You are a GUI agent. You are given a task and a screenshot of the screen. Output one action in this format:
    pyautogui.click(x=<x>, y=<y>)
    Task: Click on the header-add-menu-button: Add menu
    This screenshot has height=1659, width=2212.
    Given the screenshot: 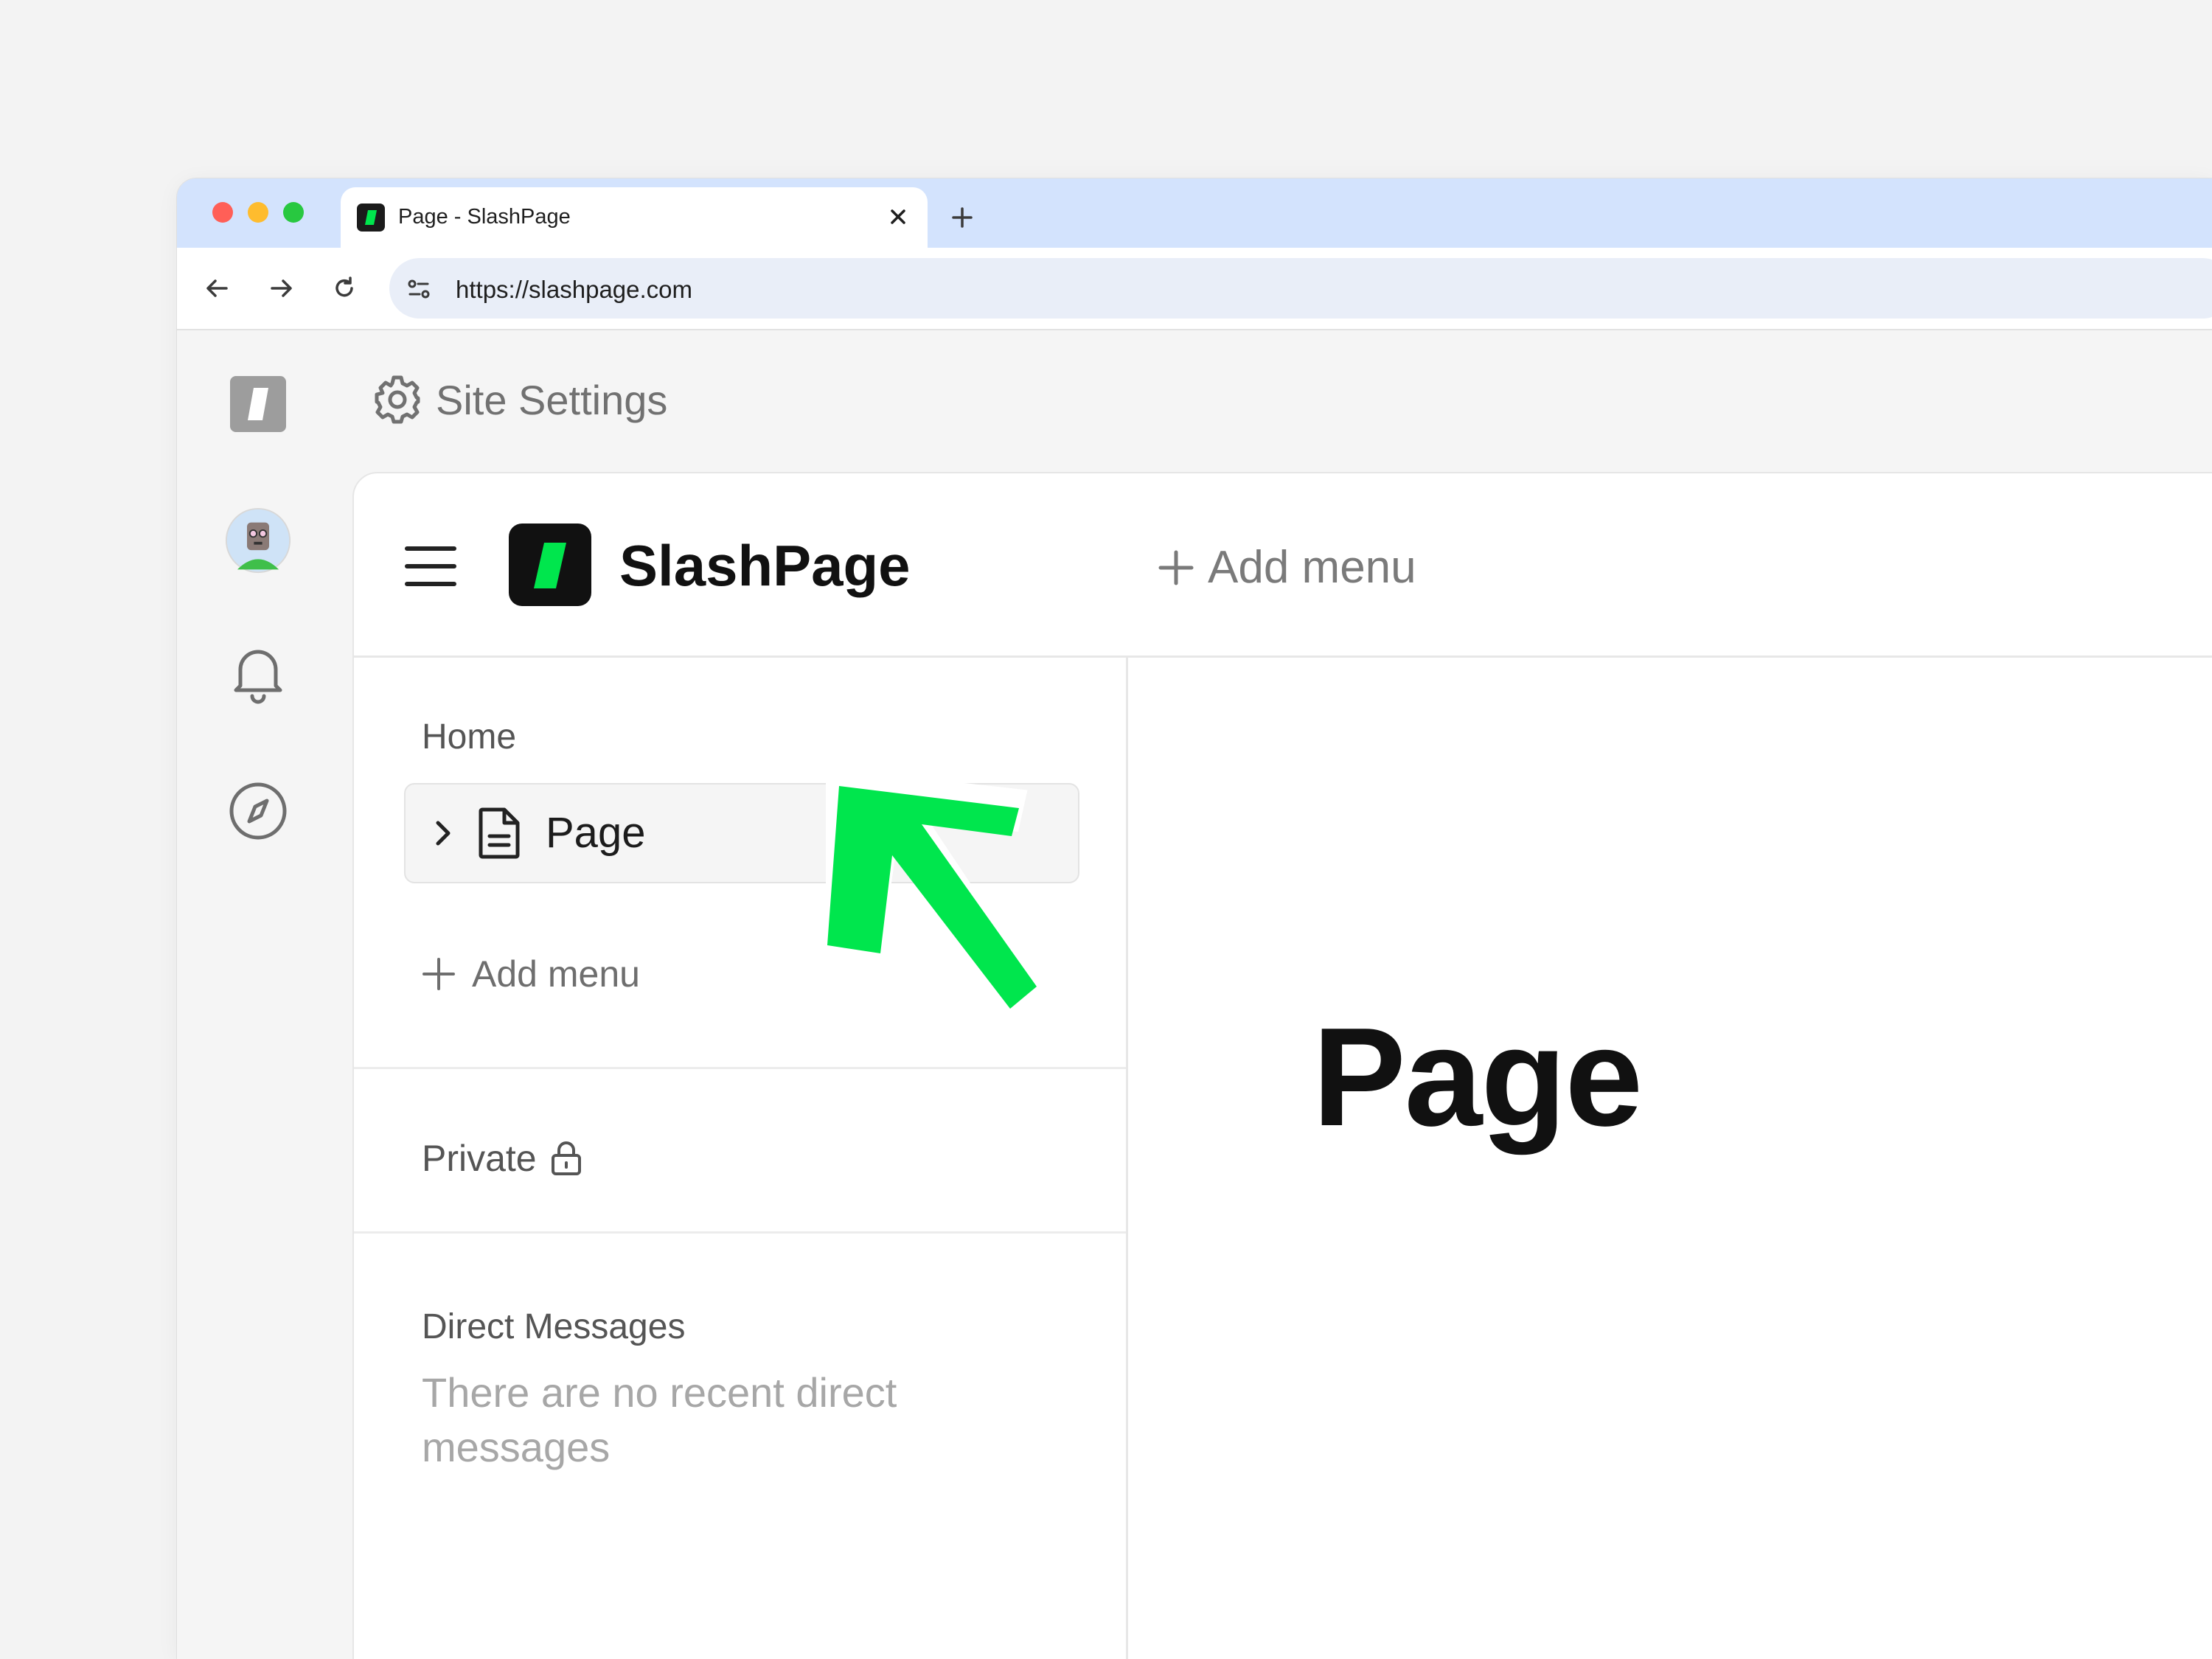 What is the action you would take?
    pyautogui.click(x=1287, y=567)
    